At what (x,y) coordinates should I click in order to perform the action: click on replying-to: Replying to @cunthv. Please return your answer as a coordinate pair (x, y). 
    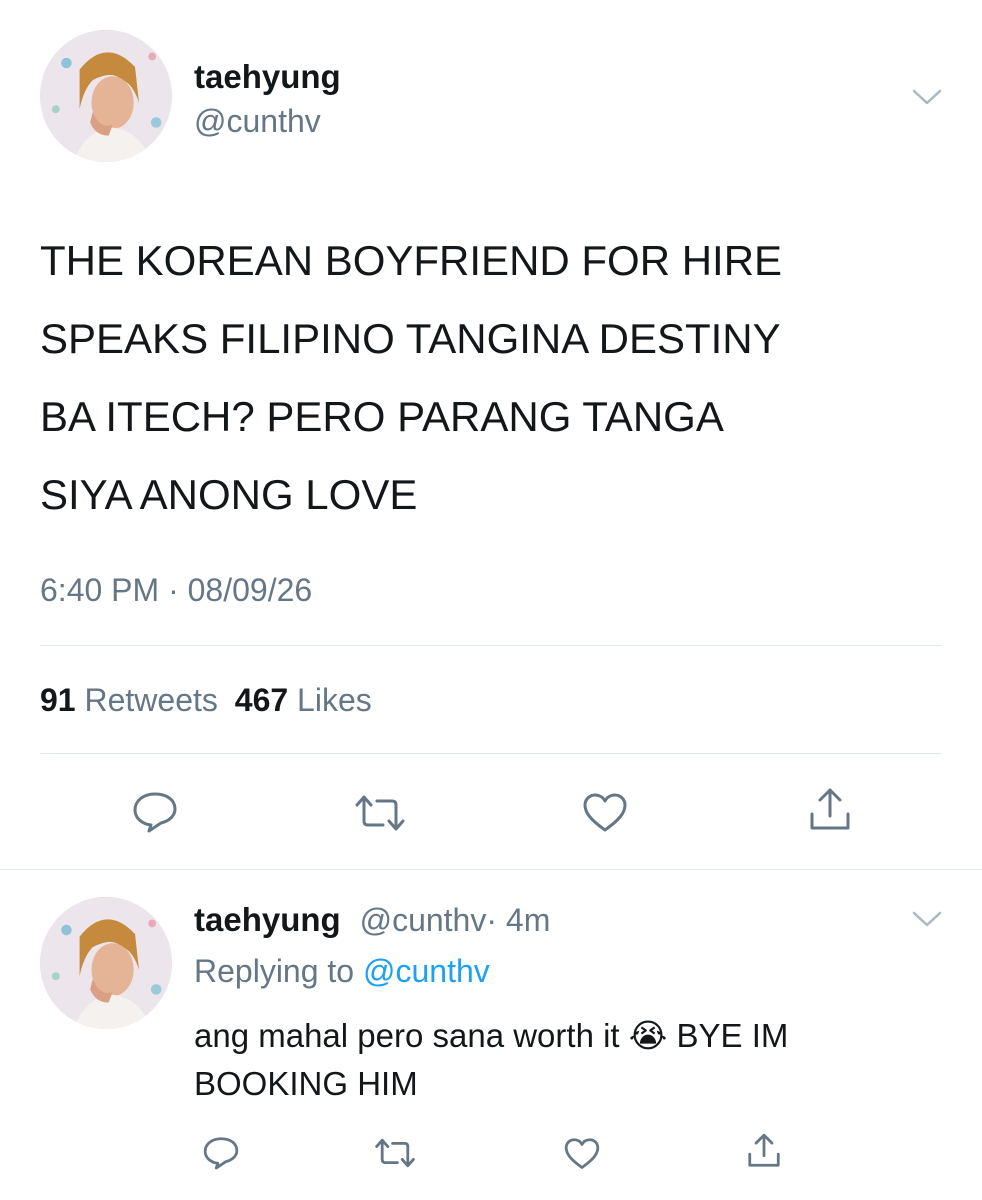
    Looking at the image, I should click on (342, 971).